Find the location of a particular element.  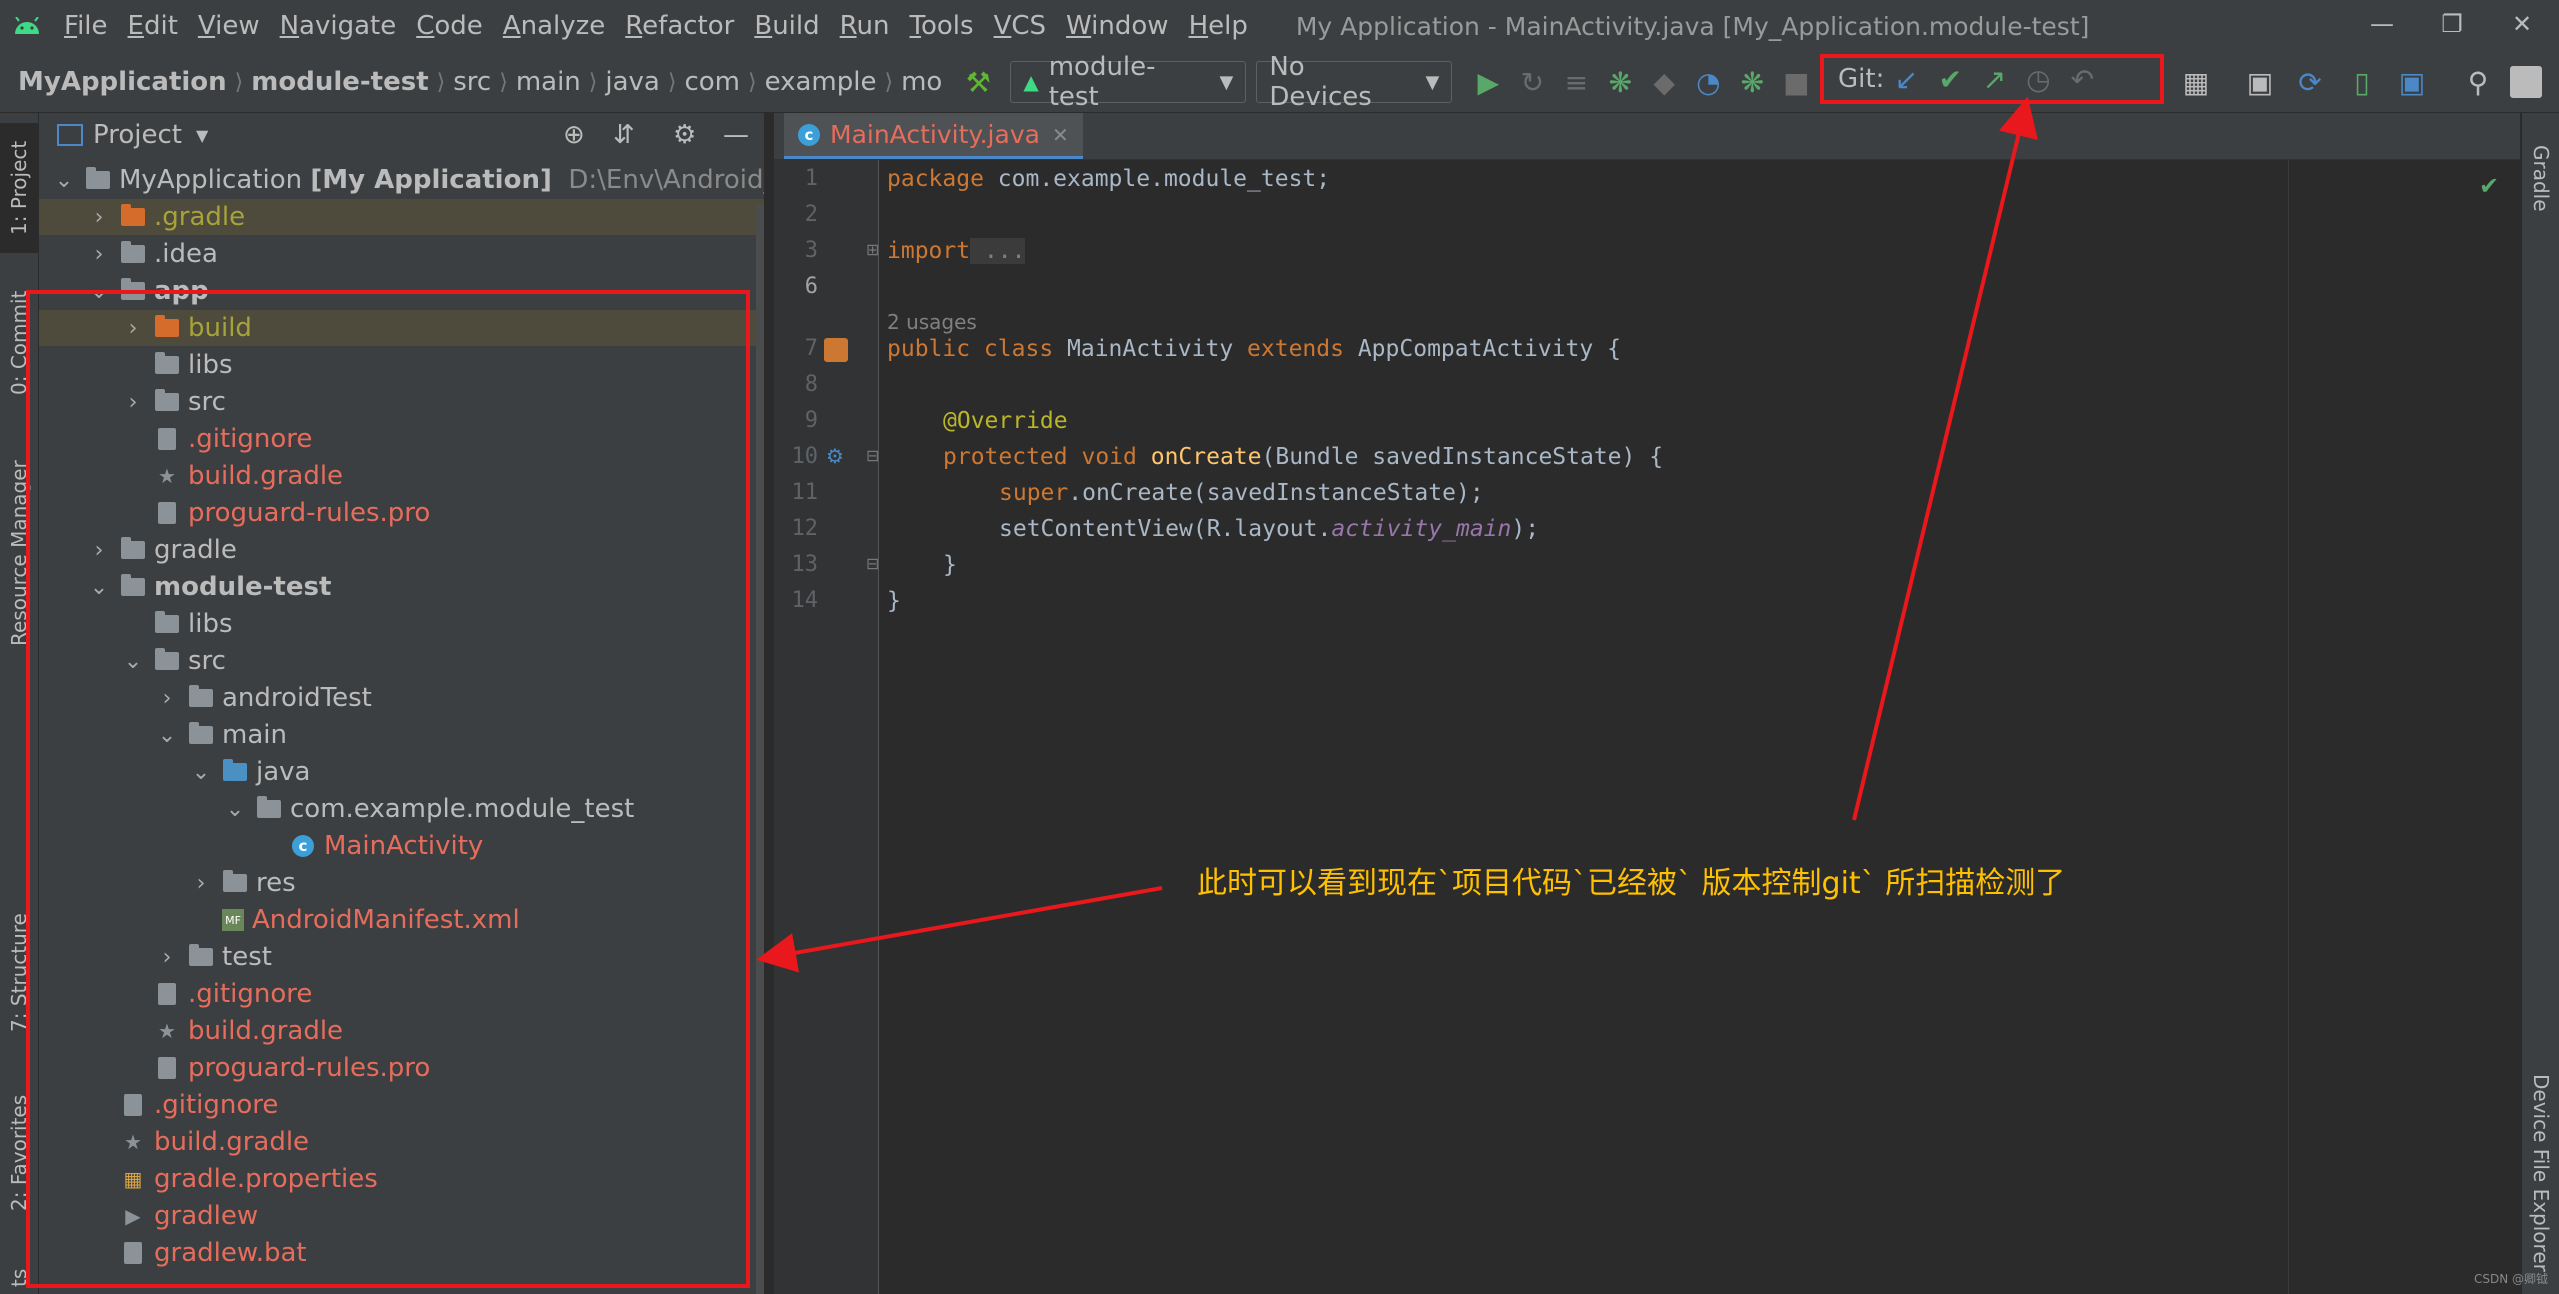

sdk-manager-icon: ▣ is located at coordinates (2412, 82).